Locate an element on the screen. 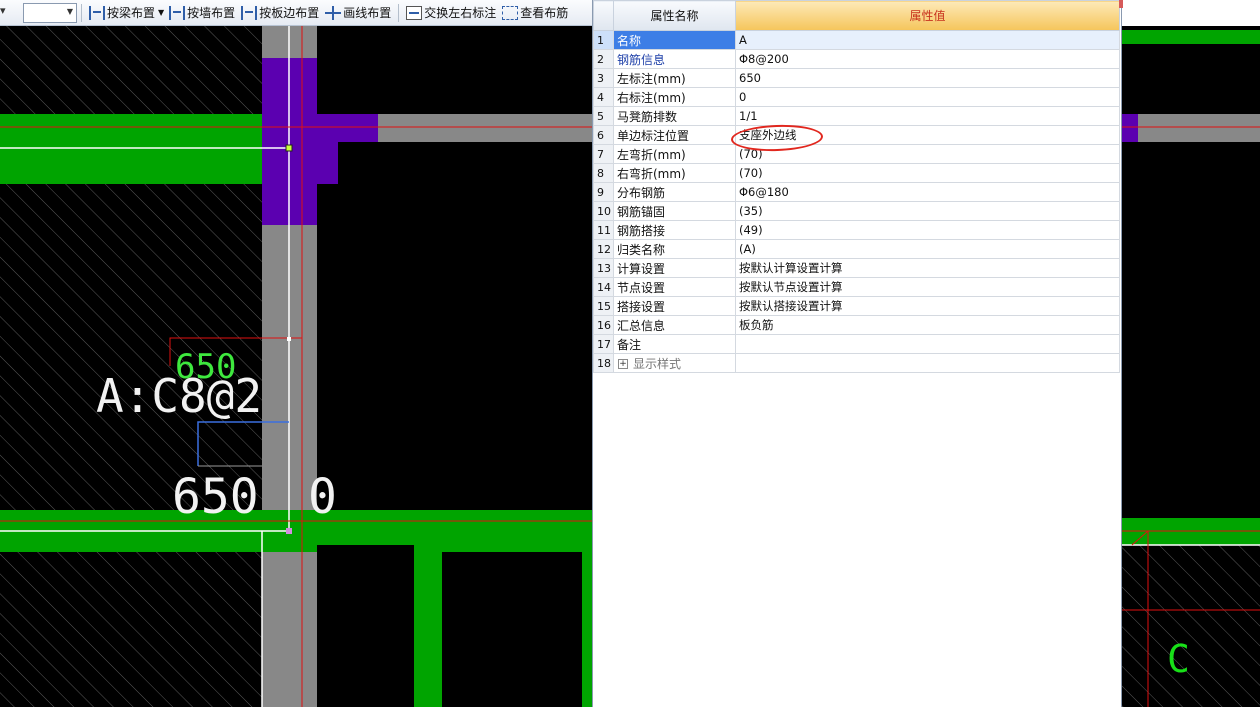 The width and height of the screenshot is (1260, 707). expand-plus-icon: + is located at coordinates (623, 364).